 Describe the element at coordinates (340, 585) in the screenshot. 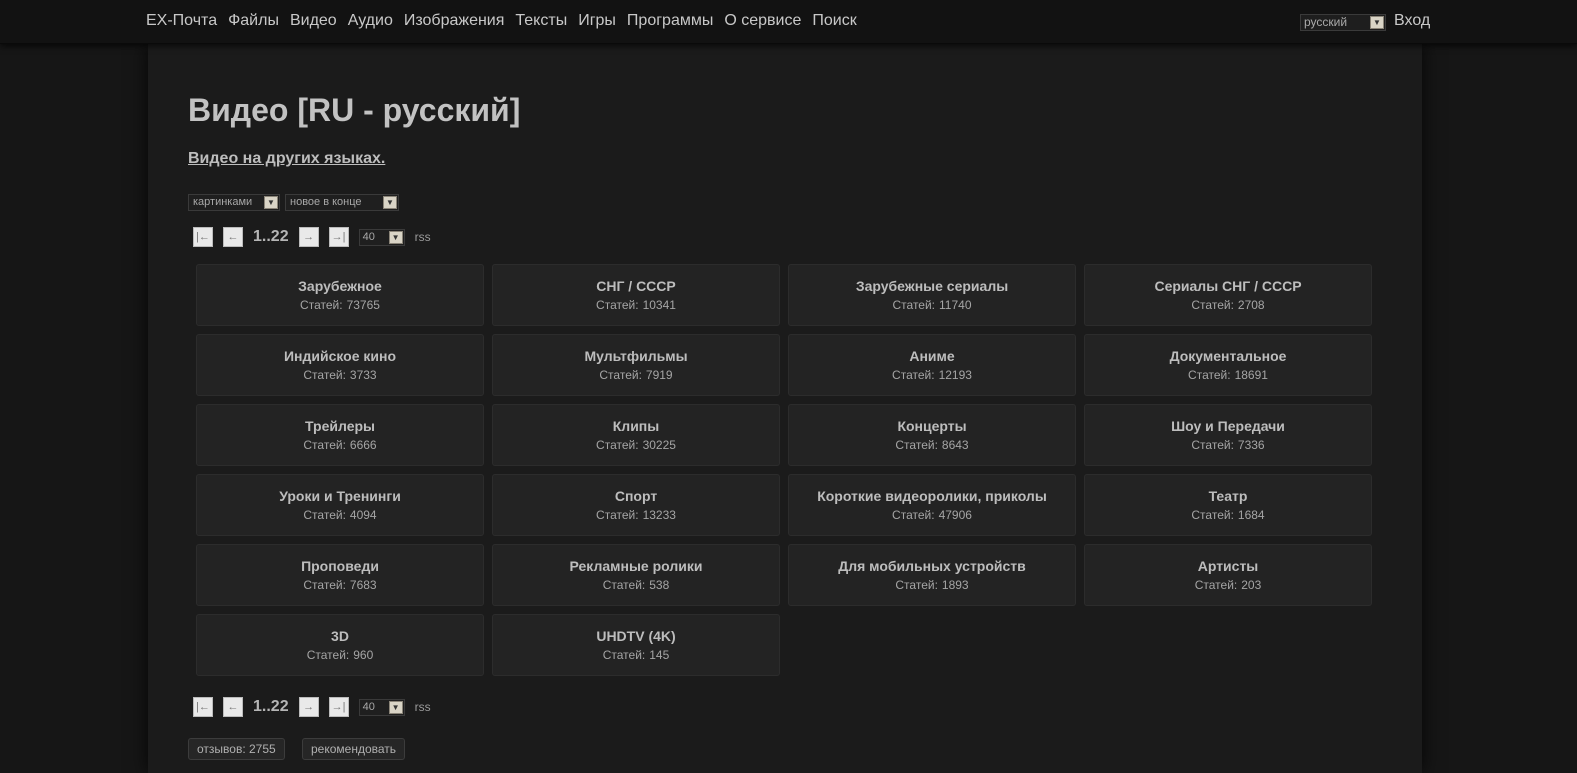

I see `category-count-row: Статей: 7683` at that location.